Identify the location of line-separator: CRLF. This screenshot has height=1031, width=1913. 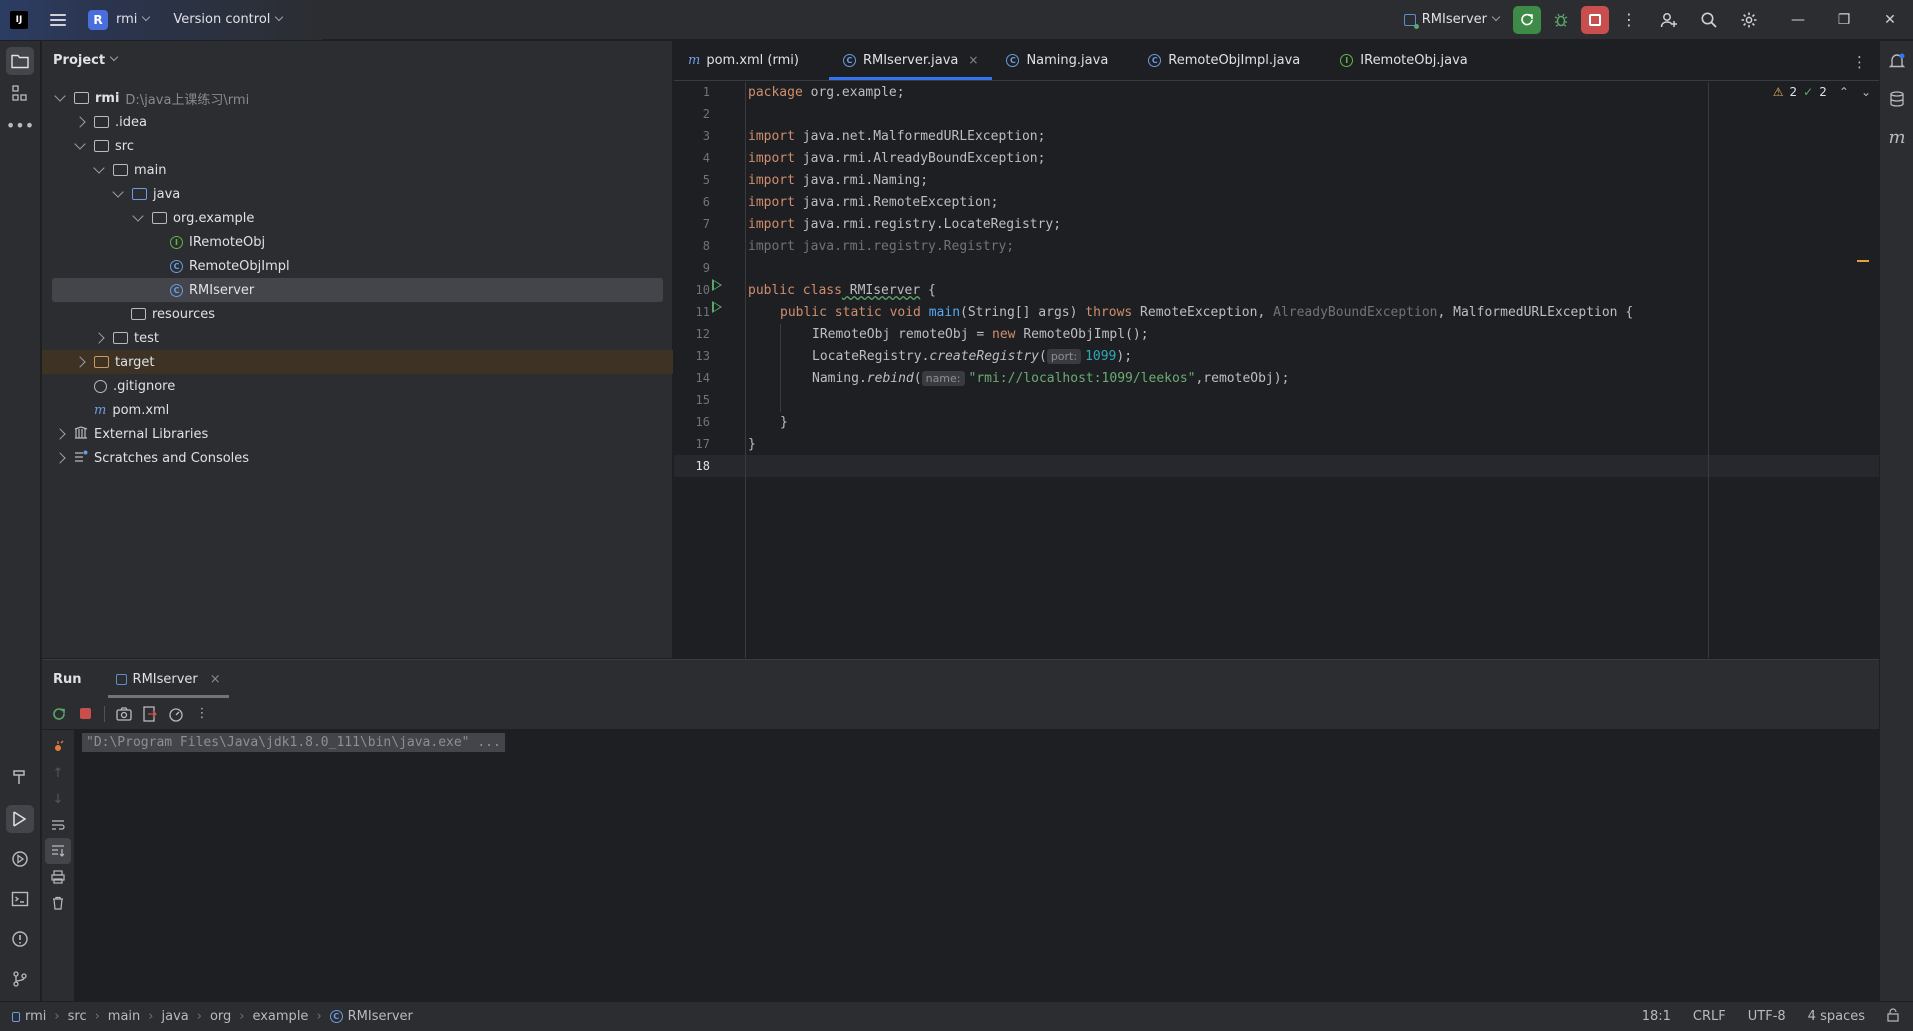
(1709, 1016).